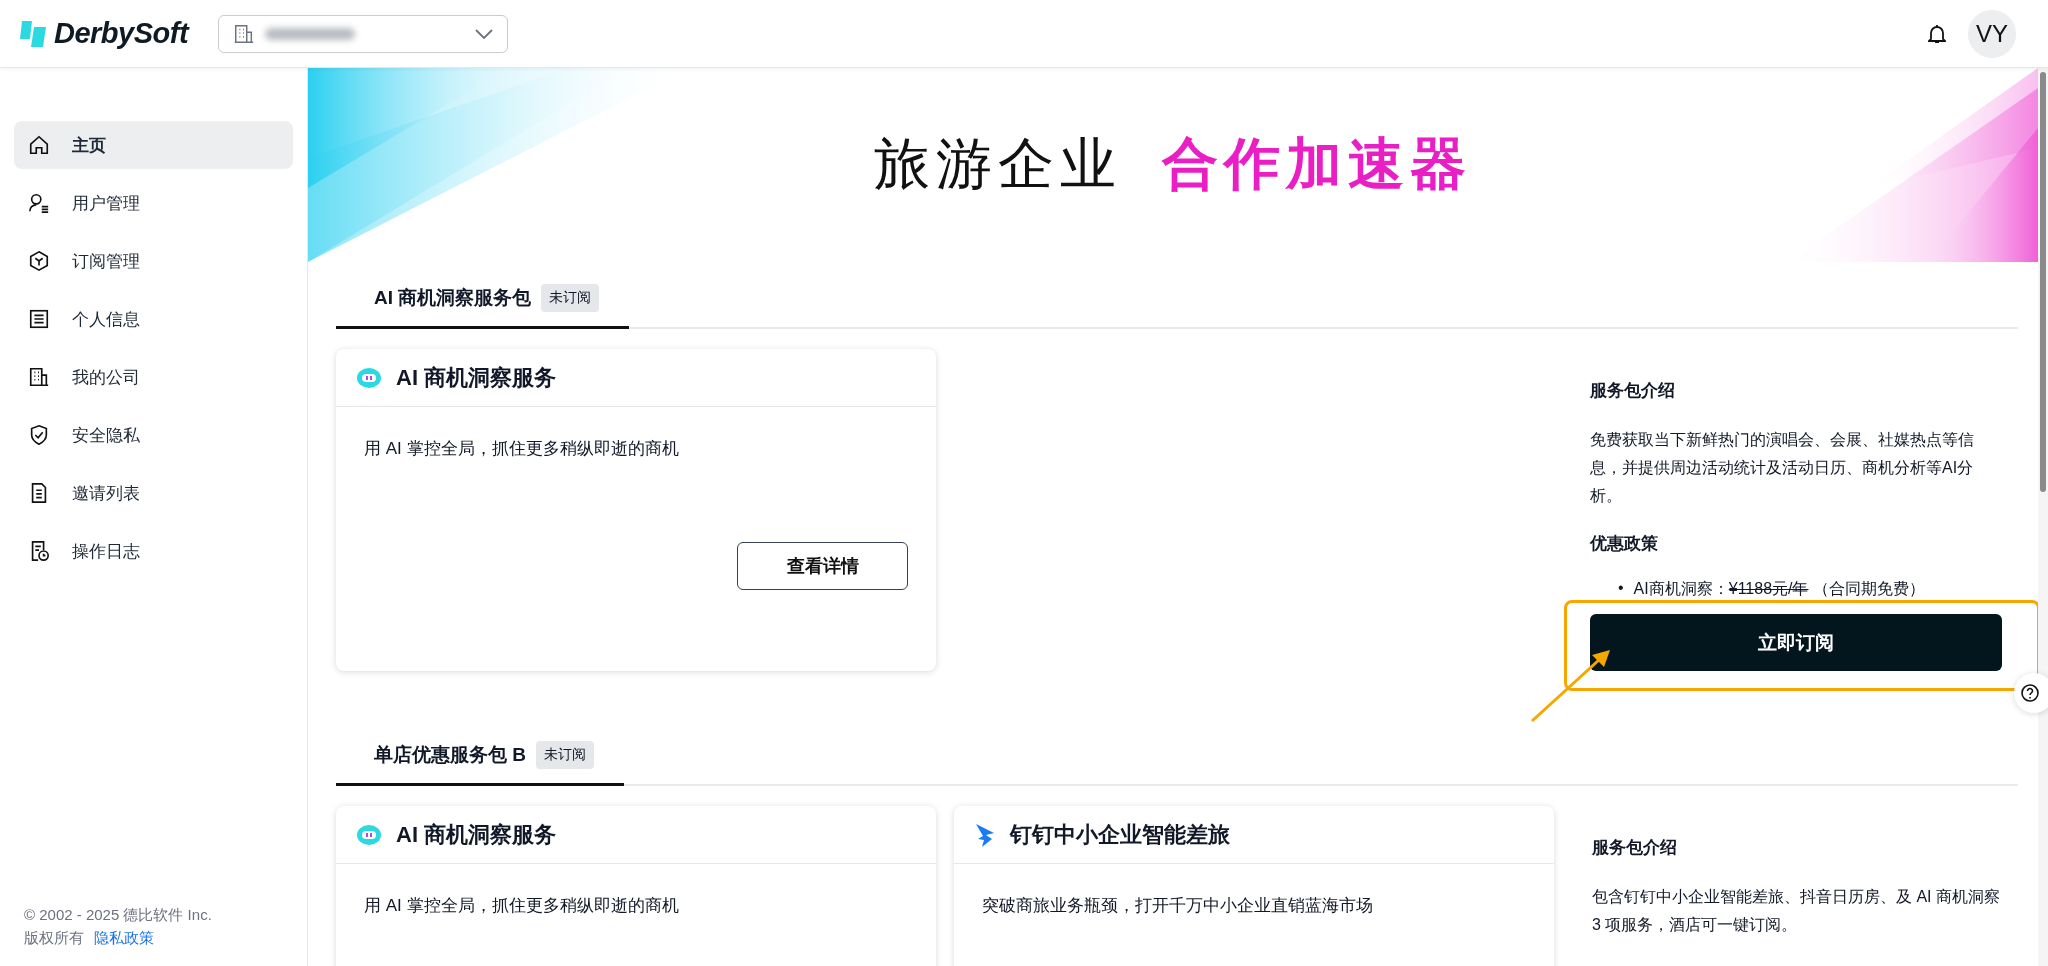  I want to click on help-icon, so click(2030, 693).